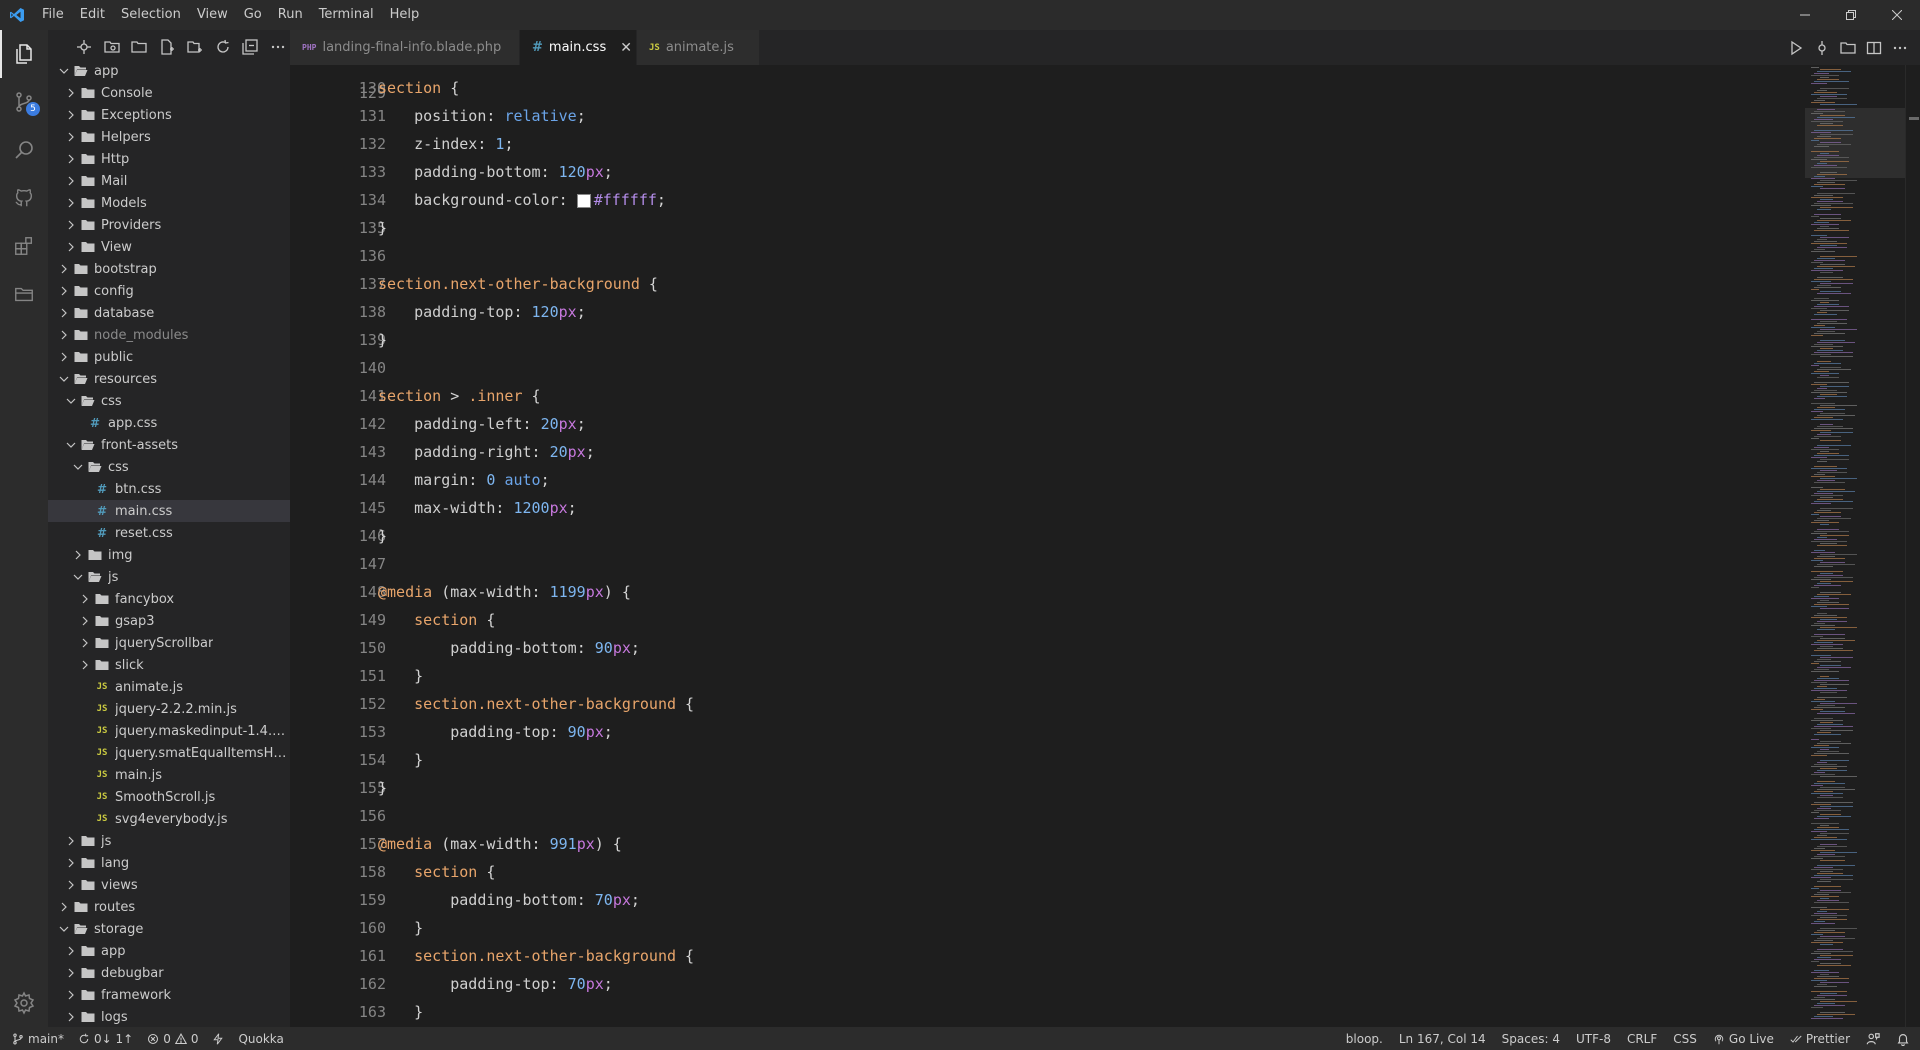 The image size is (1920, 1050). Describe the element at coordinates (1820, 1039) in the screenshot. I see `prettier-indicator: Prettier` at that location.